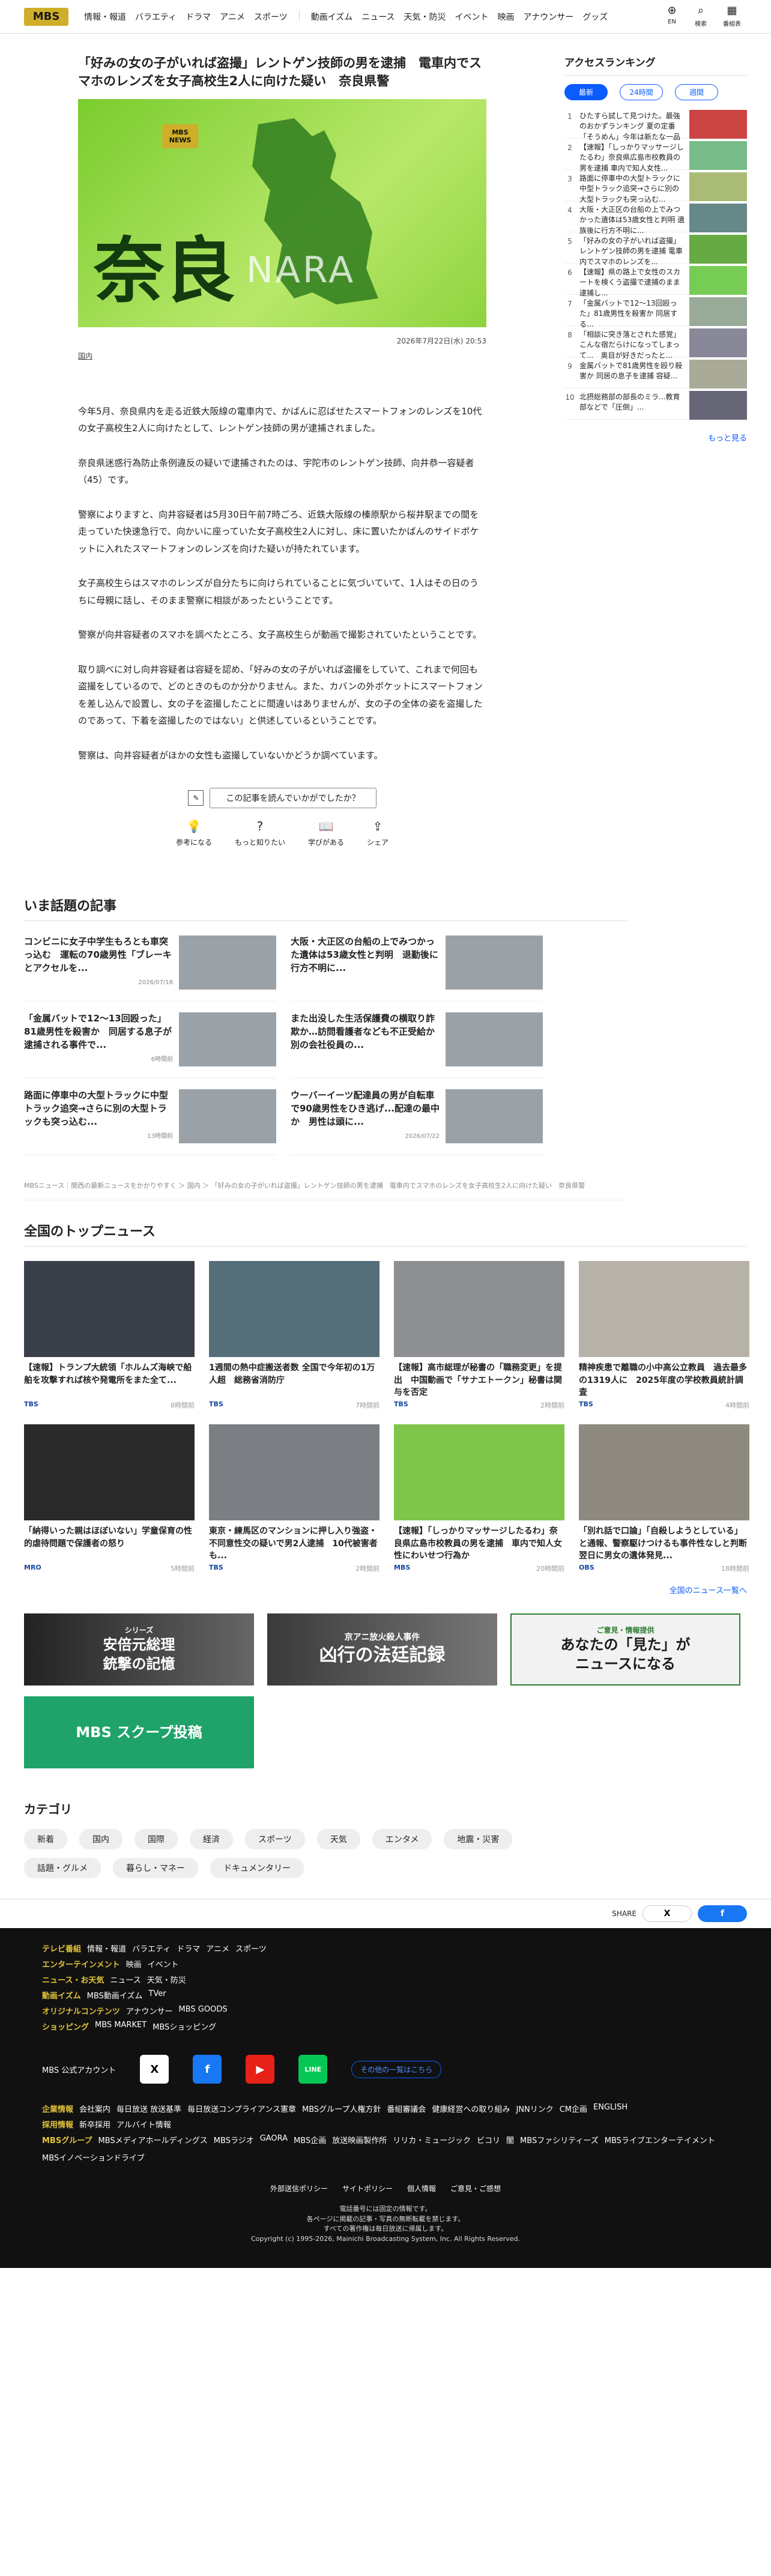 The height and width of the screenshot is (2576, 771). Describe the element at coordinates (732, 16) in the screenshot. I see `program-guide-button: ▦ 番組表` at that location.